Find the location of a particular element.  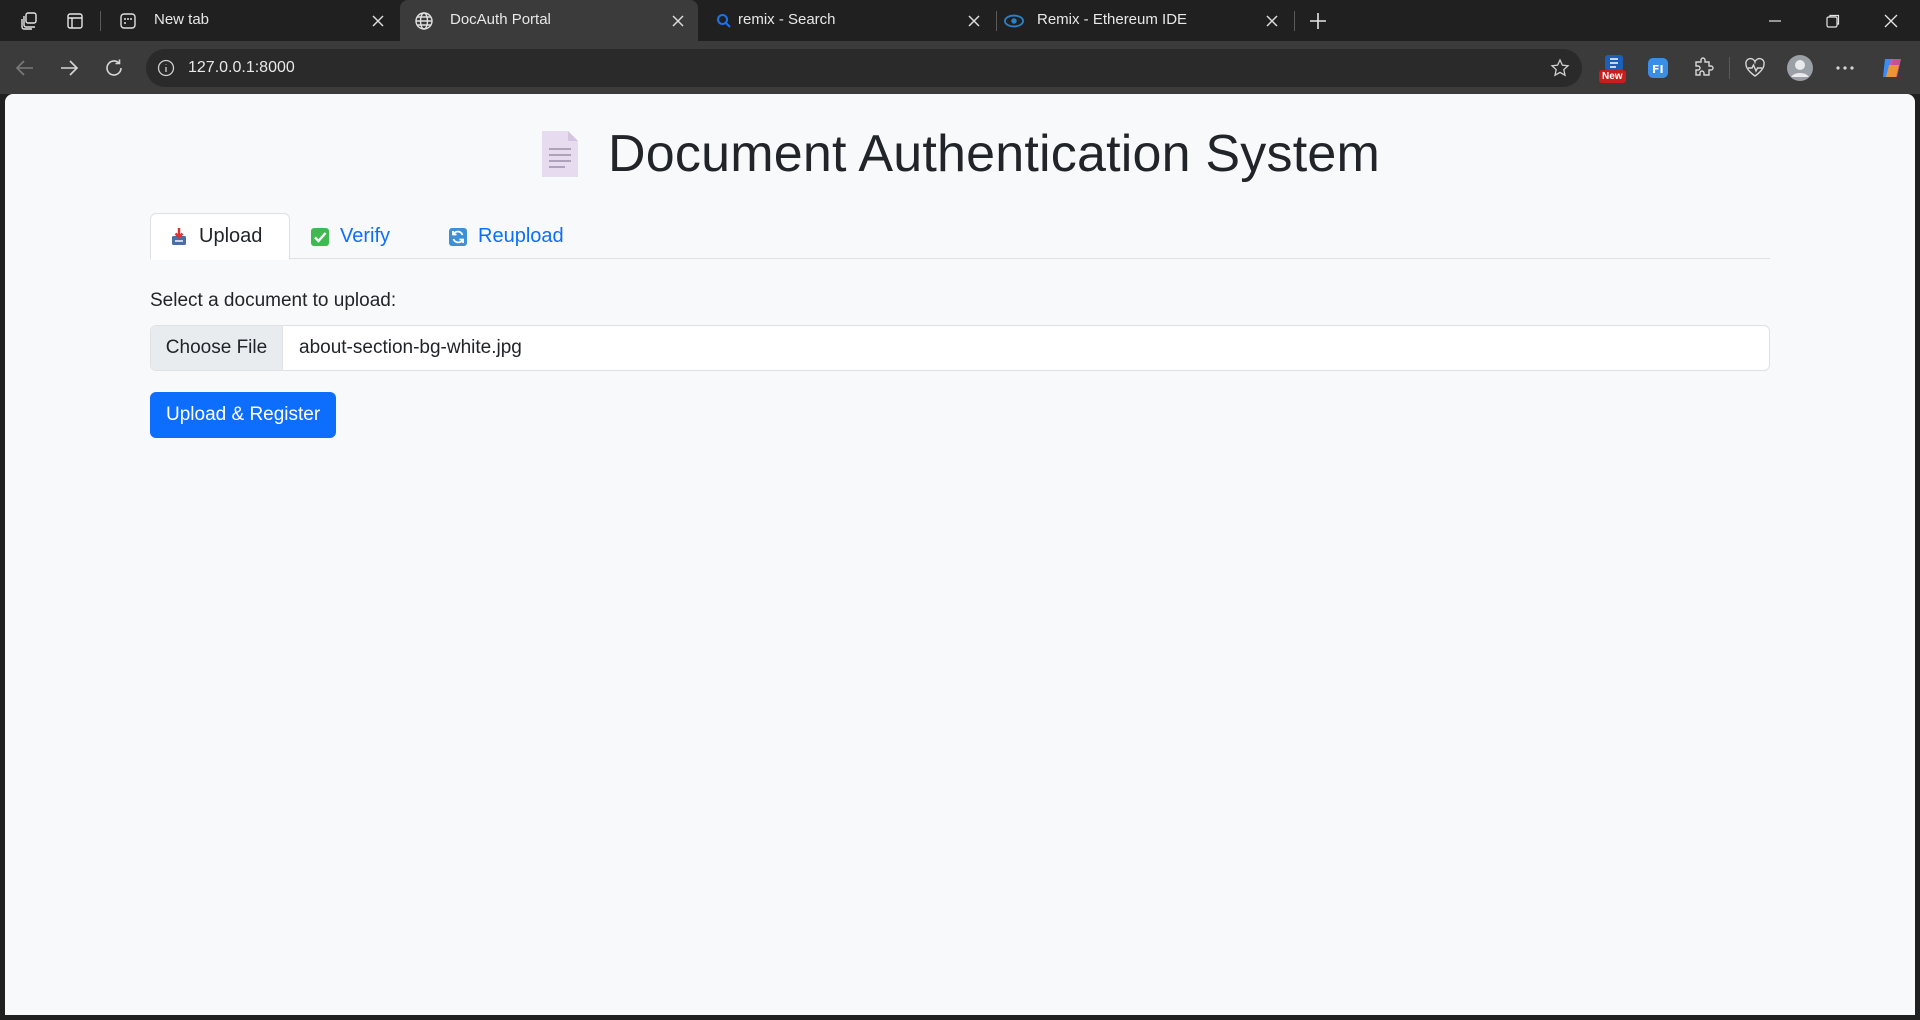

page-header: Document Authentication System is located at coordinates (960, 154).